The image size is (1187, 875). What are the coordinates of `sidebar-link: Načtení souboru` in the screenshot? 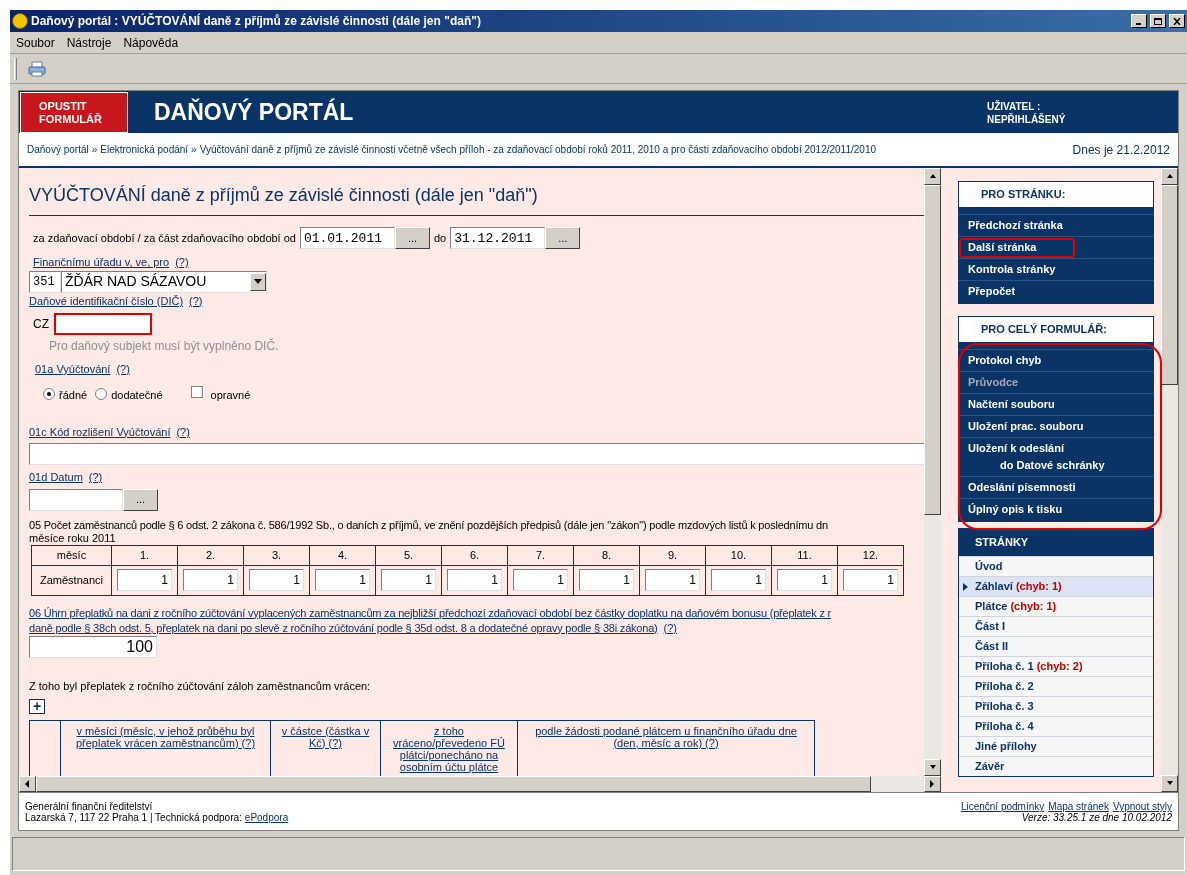 It's located at (1056, 404).